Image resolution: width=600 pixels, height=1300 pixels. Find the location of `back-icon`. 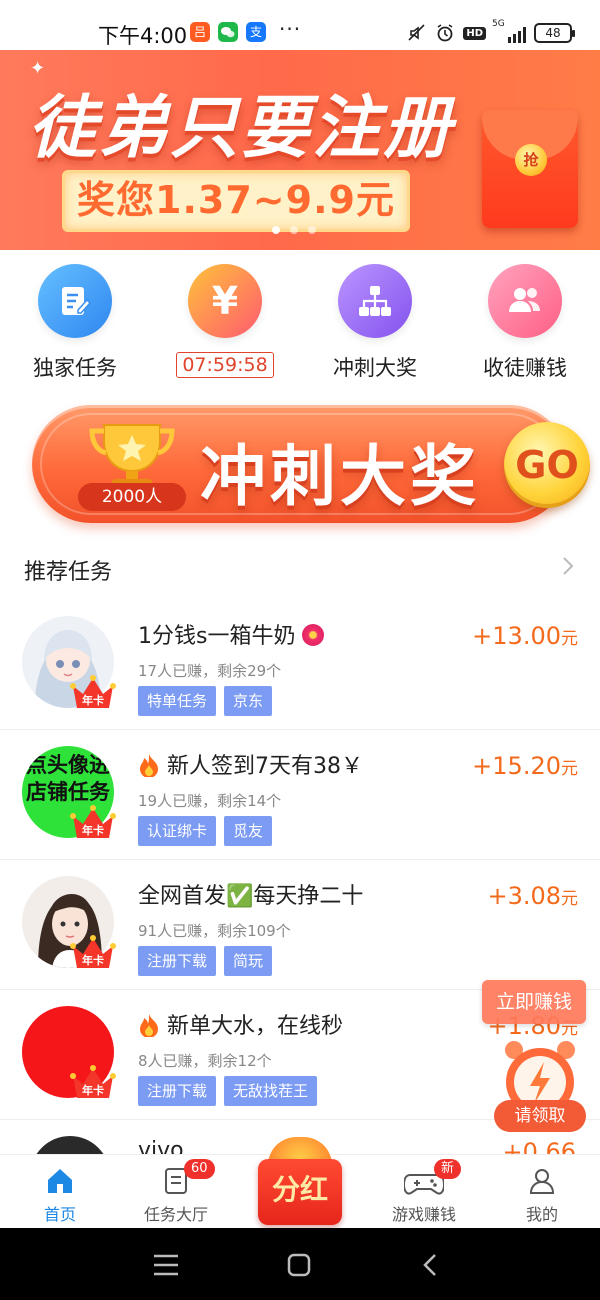

back-icon is located at coordinates (430, 1265).